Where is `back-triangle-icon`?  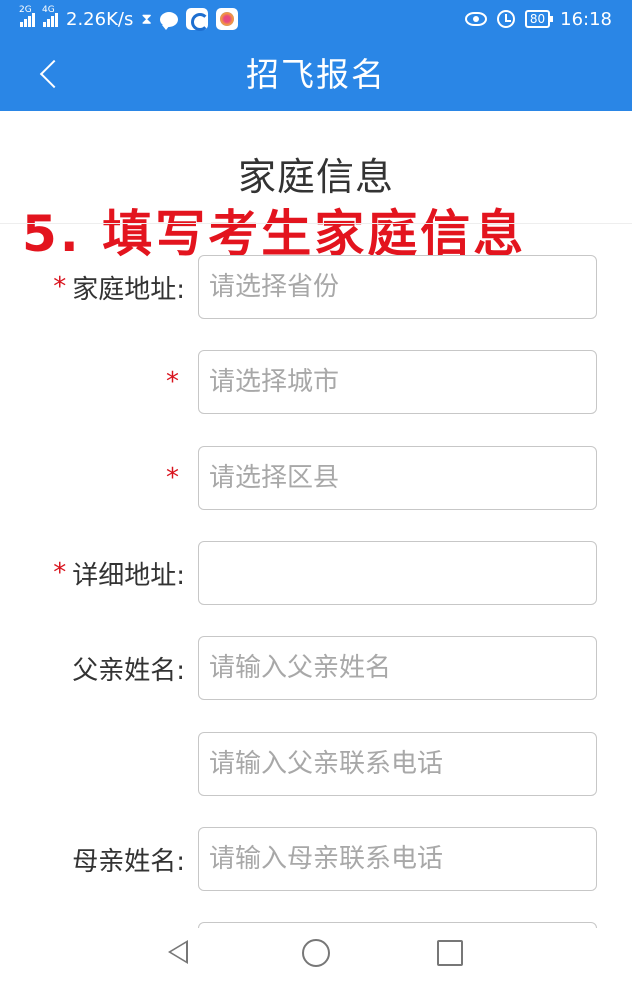
back-triangle-icon is located at coordinates (178, 952).